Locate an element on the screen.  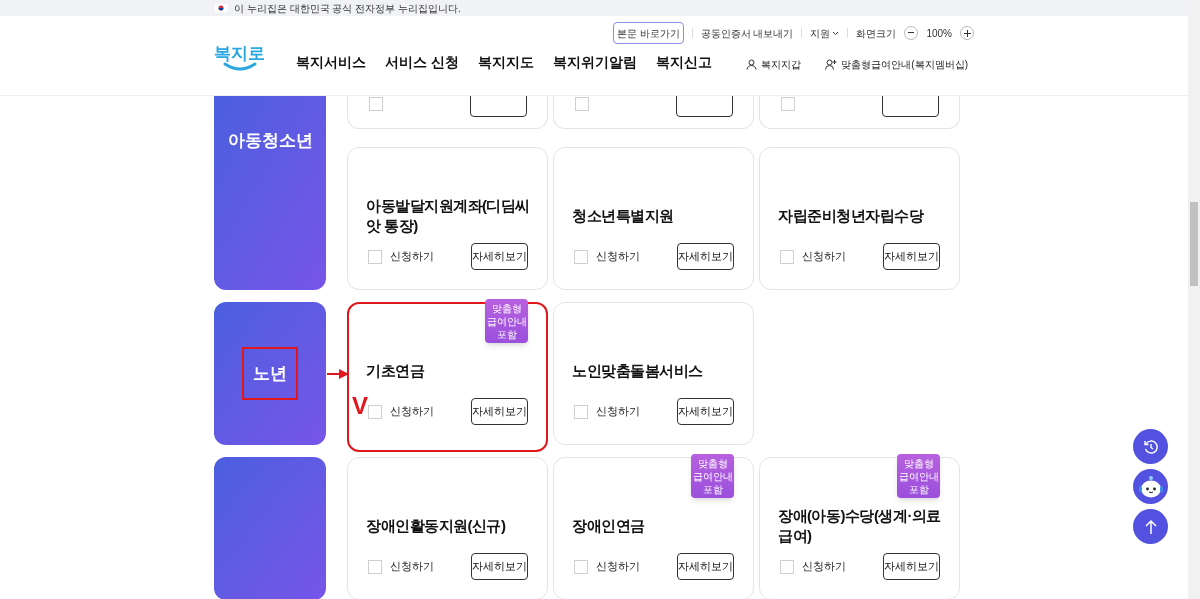
service-title: 노인맞춤돌봄서비스 is located at coordinates (637, 371).